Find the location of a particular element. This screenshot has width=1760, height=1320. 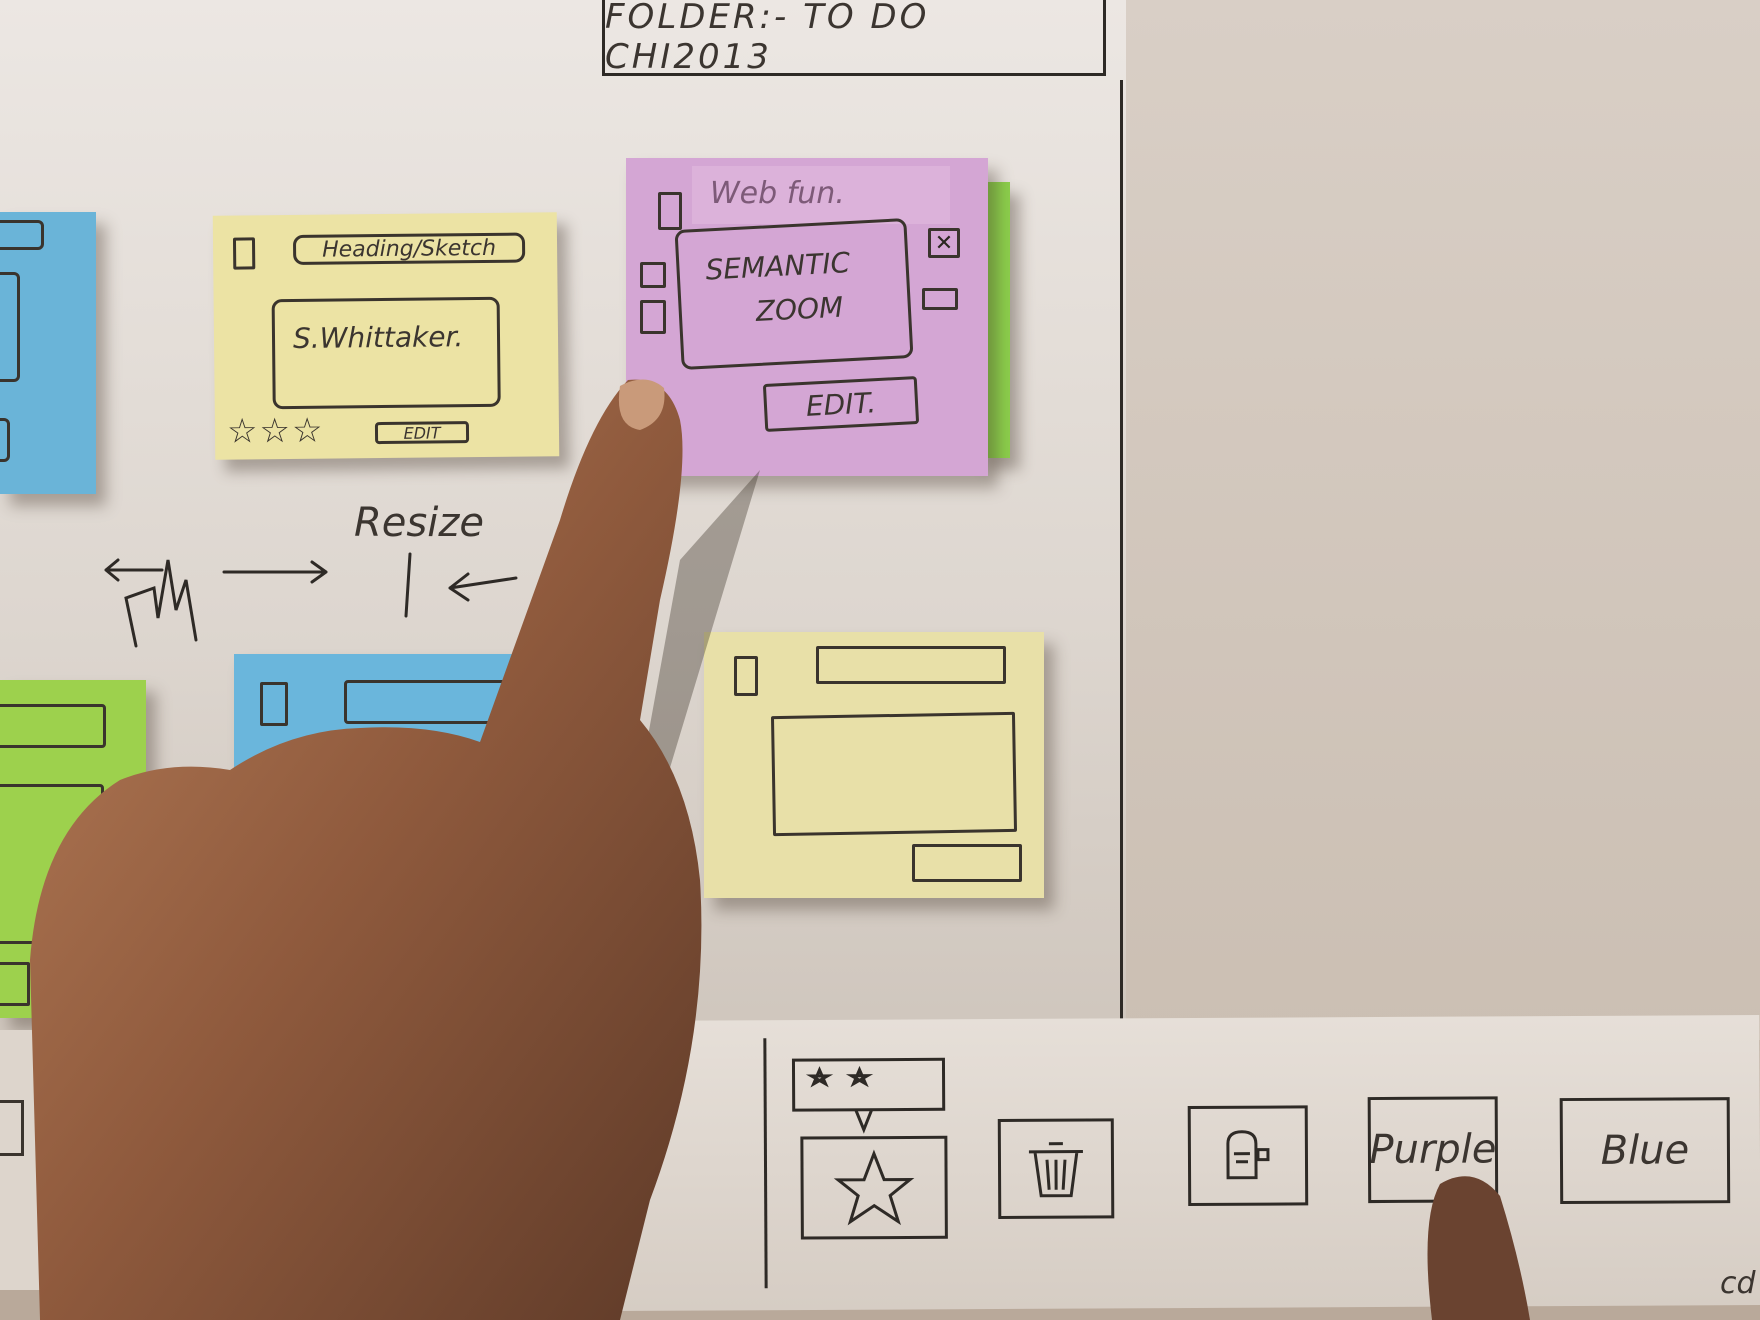

toolbar-button is located at coordinates (12, 1128).